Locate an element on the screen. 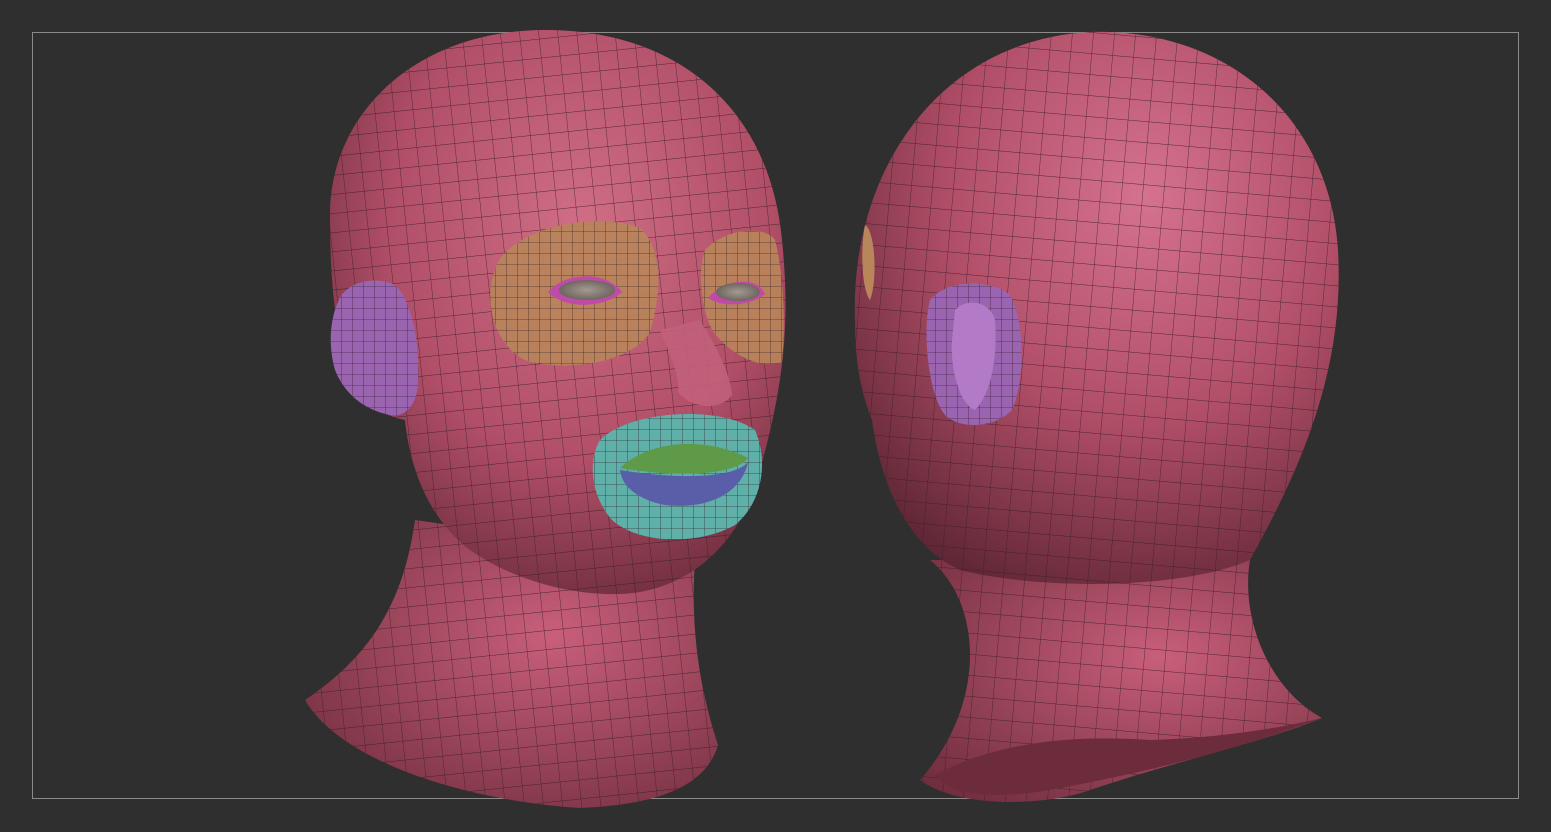 The image size is (1551, 832). eyeball-left is located at coordinates (738, 292).